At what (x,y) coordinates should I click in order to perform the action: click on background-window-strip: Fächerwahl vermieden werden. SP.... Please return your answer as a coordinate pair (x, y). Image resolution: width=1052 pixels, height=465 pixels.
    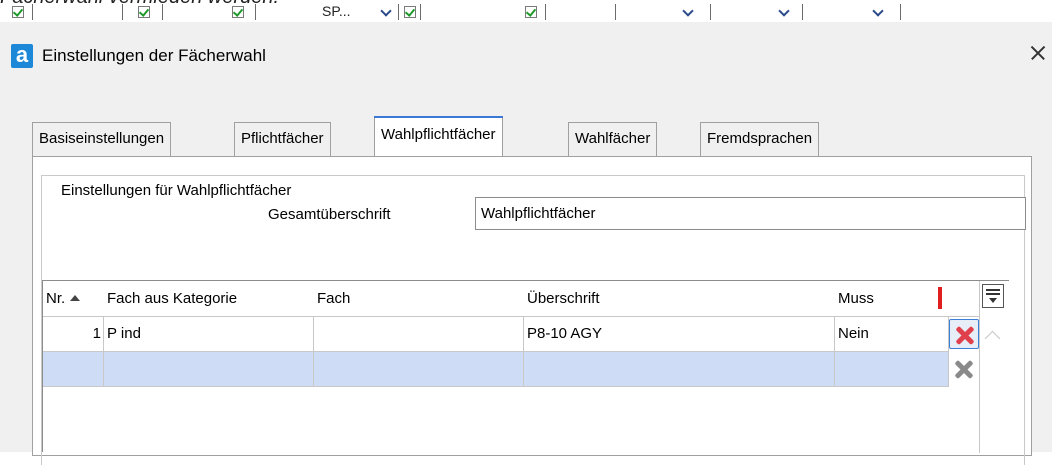
    Looking at the image, I should click on (526, 11).